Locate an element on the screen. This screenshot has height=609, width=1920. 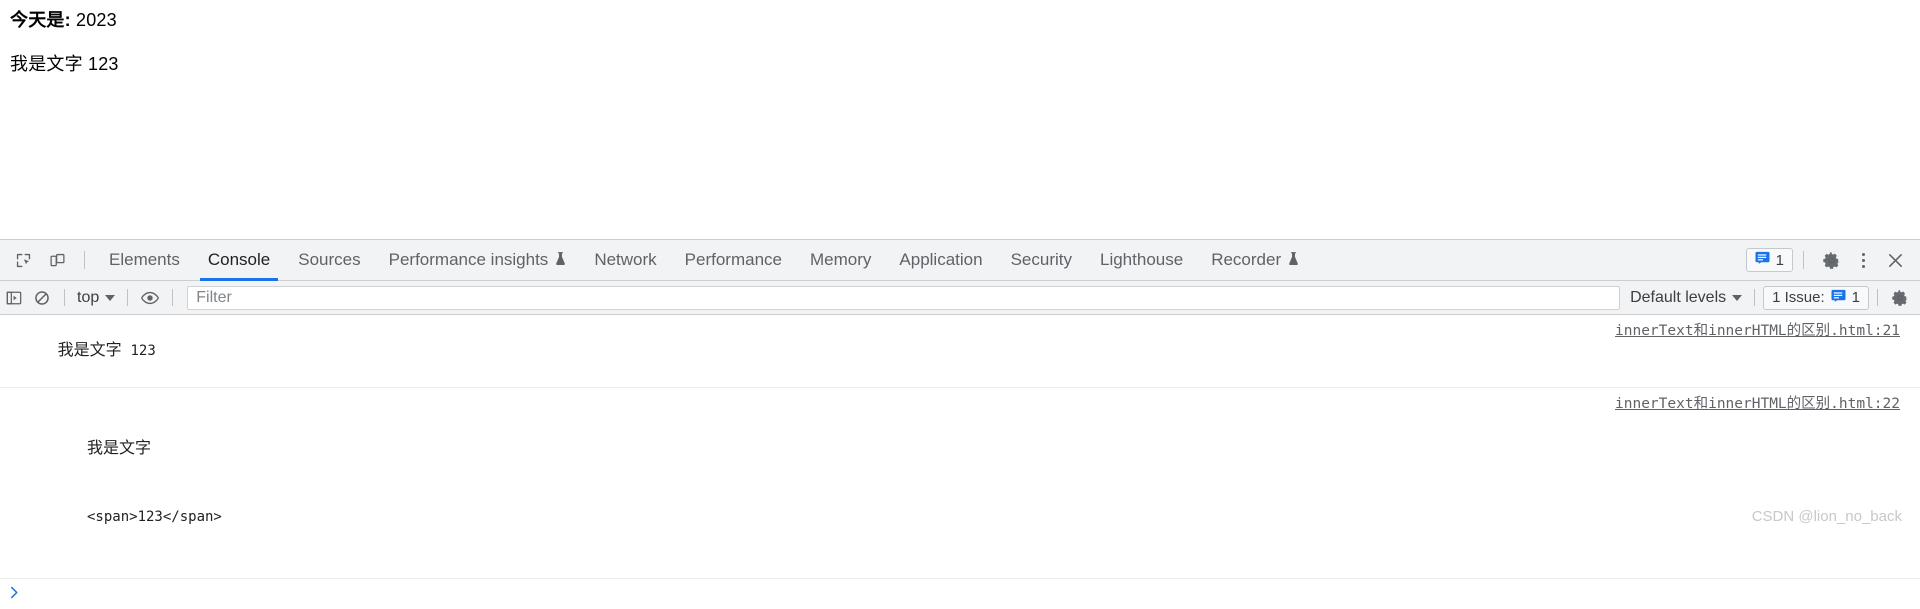
console-filter-input: Filter is located at coordinates (904, 297).